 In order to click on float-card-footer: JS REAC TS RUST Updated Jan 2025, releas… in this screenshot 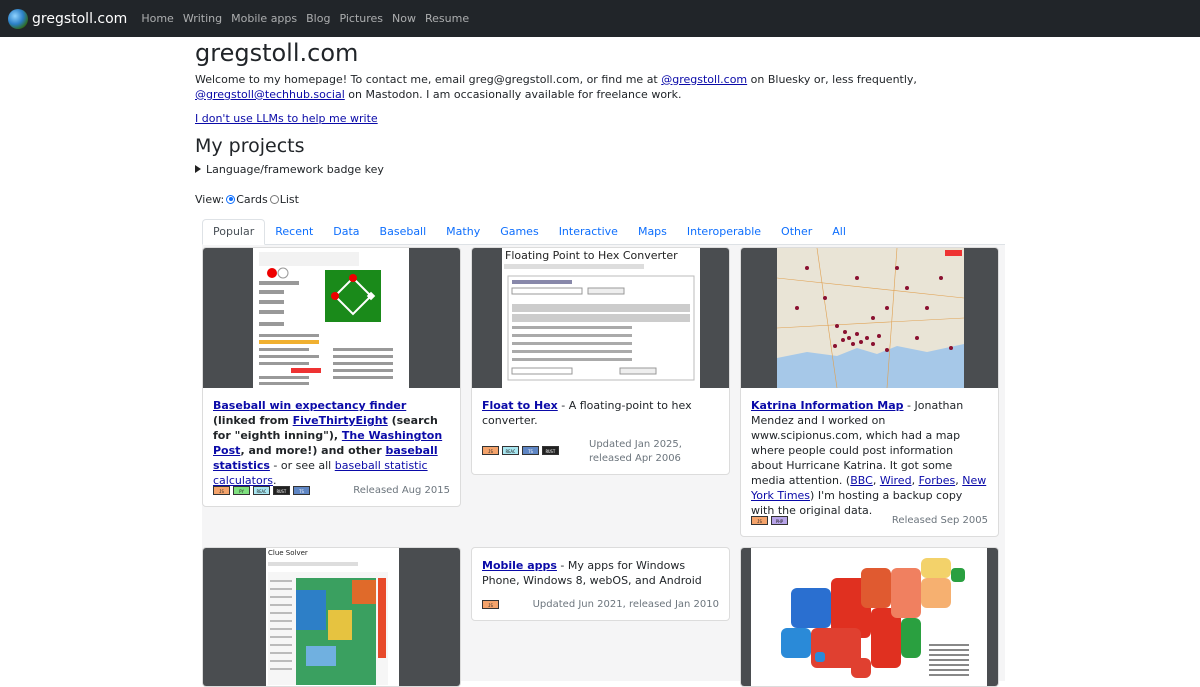, I will do `click(600, 452)`.